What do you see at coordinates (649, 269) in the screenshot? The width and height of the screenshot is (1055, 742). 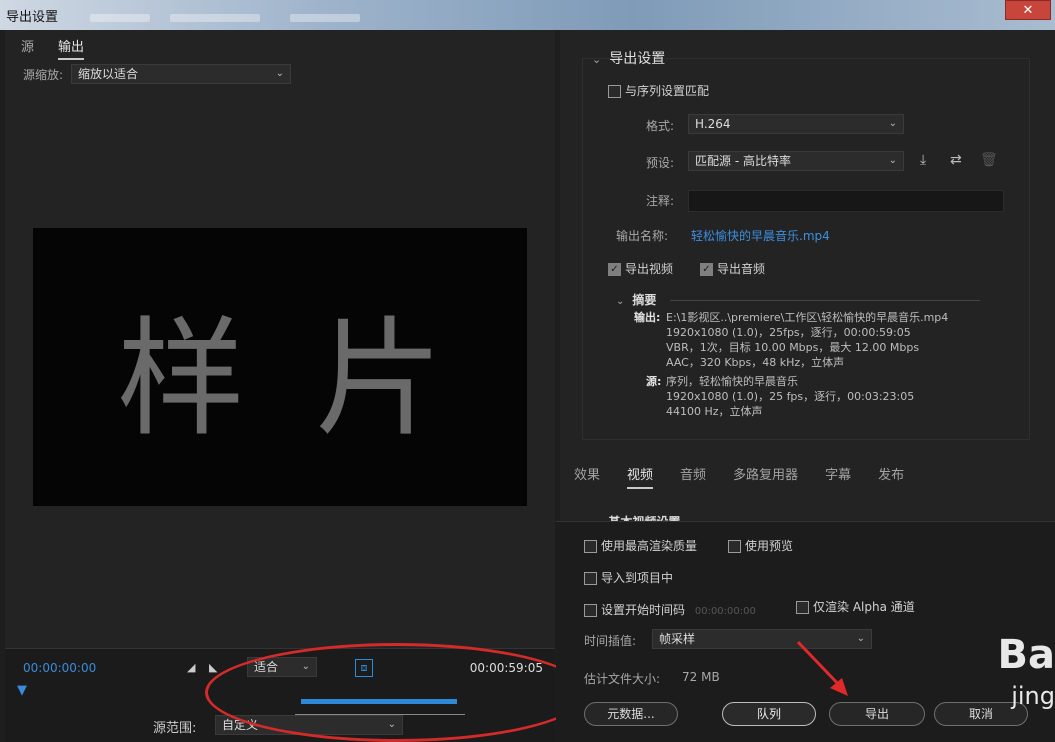 I see `export-video-label: 导出视频` at bounding box center [649, 269].